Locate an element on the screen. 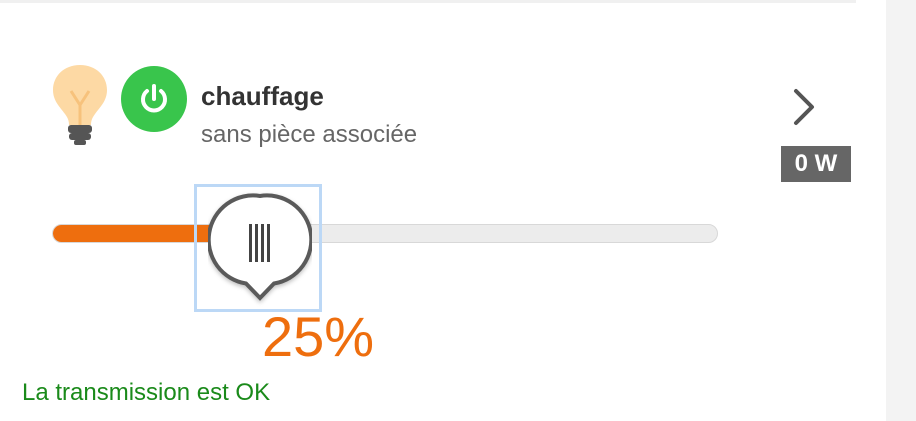 Image resolution: width=916 pixels, height=421 pixels. transmission-status: La transmission est OK is located at coordinates (146, 392).